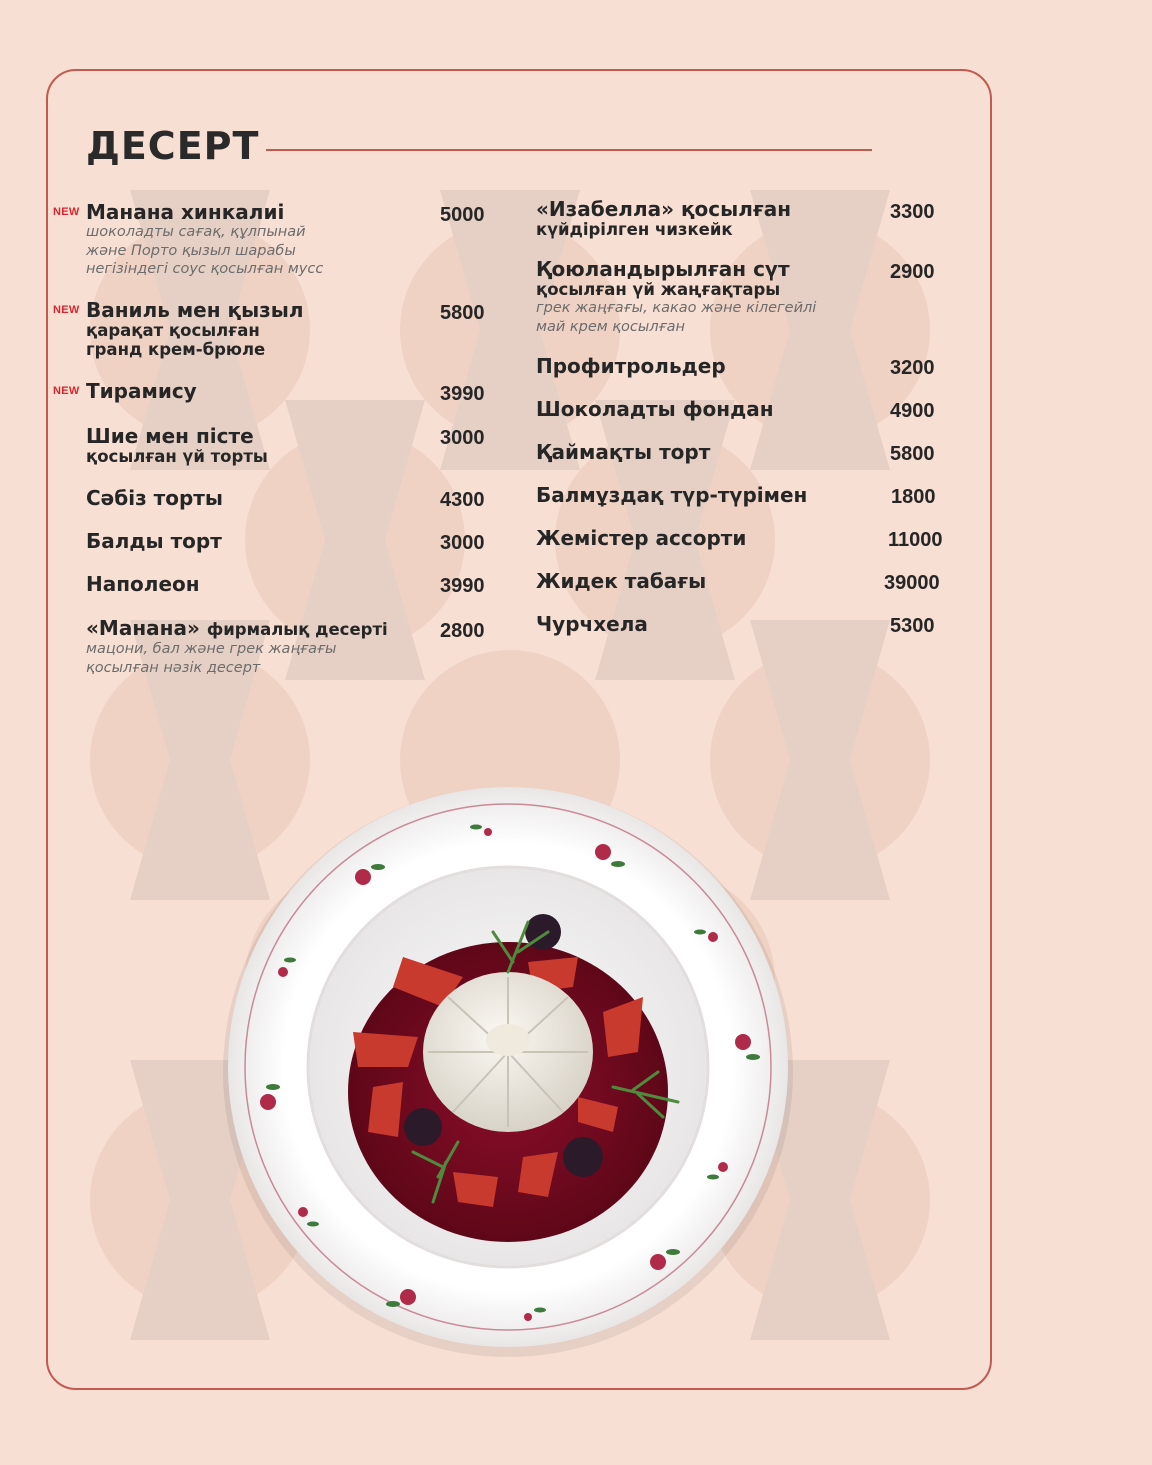 This screenshot has height=1465, width=1152. What do you see at coordinates (913, 497) in the screenshot?
I see `item-price: 1800` at bounding box center [913, 497].